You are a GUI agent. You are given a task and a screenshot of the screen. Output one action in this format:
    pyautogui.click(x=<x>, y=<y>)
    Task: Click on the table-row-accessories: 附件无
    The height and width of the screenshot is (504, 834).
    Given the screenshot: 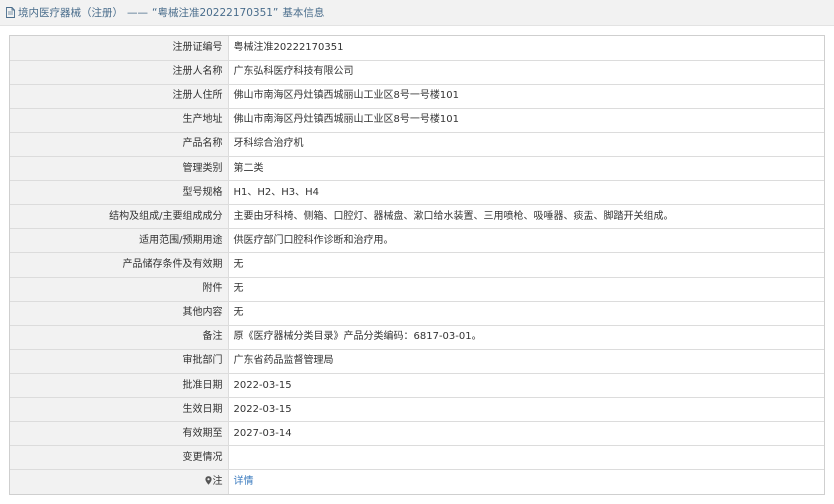 What is the action you would take?
    pyautogui.click(x=417, y=289)
    